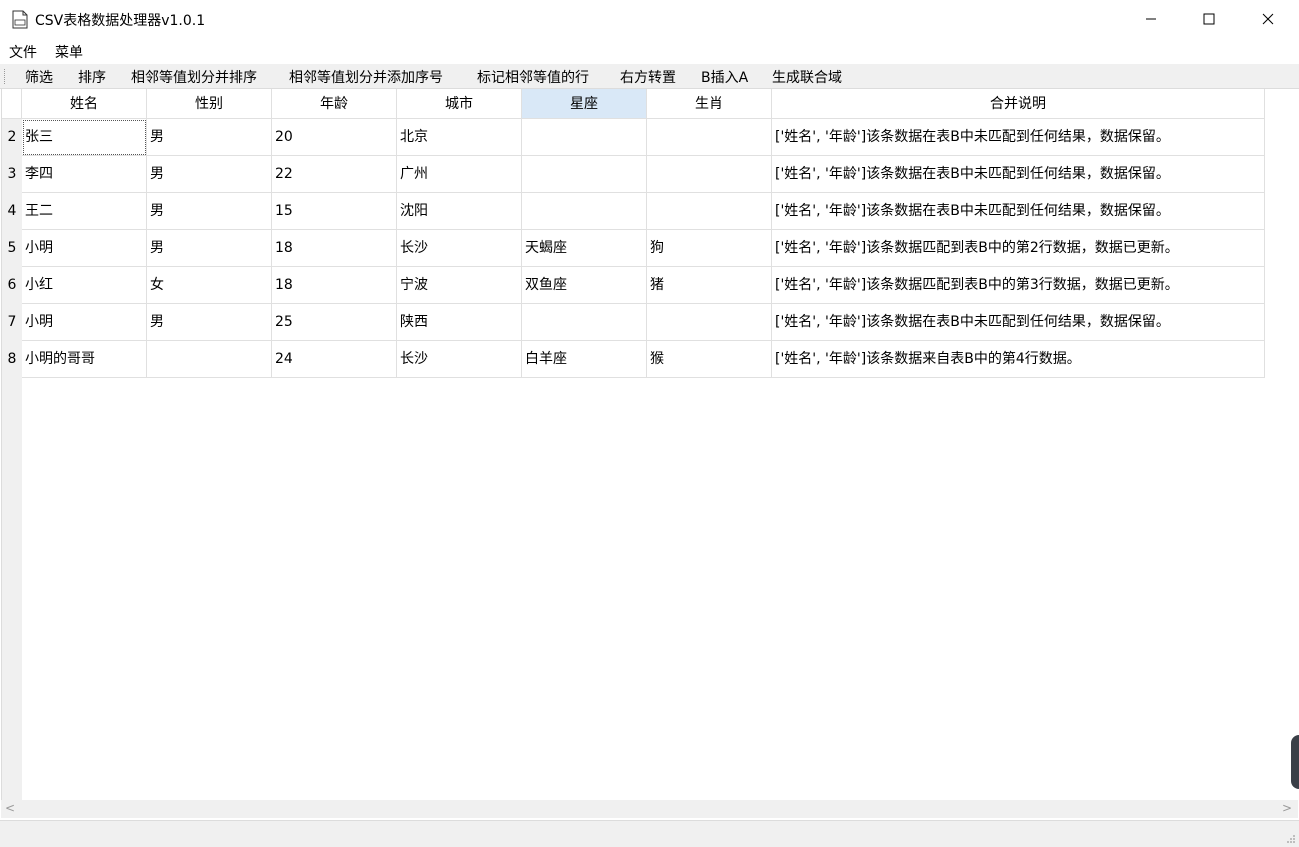  I want to click on table-cell-constellation: 双鱼座, so click(584, 285).